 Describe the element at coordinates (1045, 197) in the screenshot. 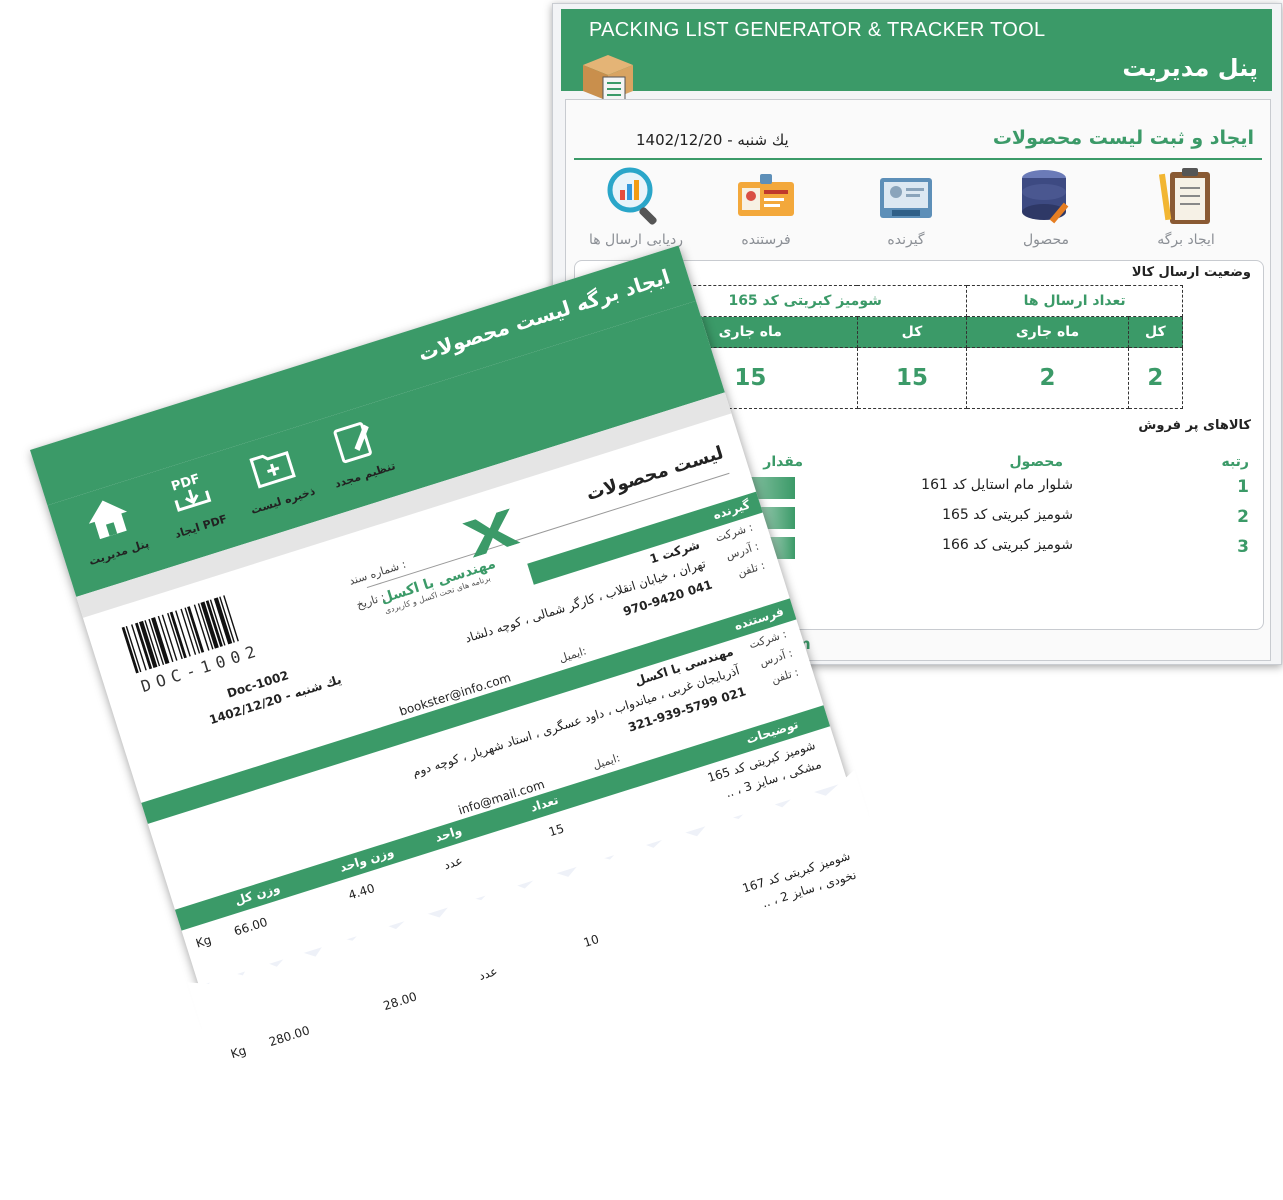

I see `database-icon` at that location.